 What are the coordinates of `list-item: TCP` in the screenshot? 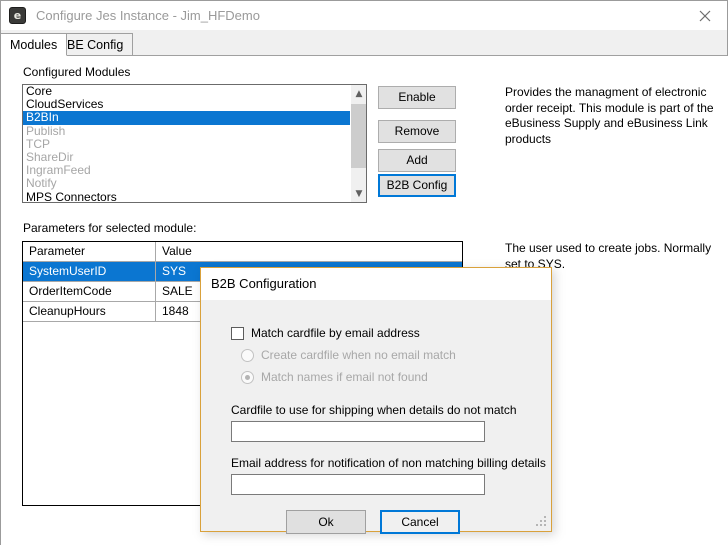 It's located at (187, 144).